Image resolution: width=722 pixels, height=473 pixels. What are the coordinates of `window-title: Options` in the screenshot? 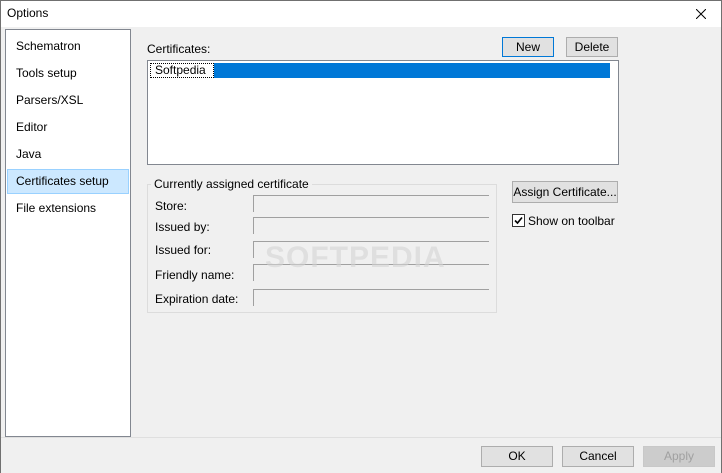 It's located at (28, 13).